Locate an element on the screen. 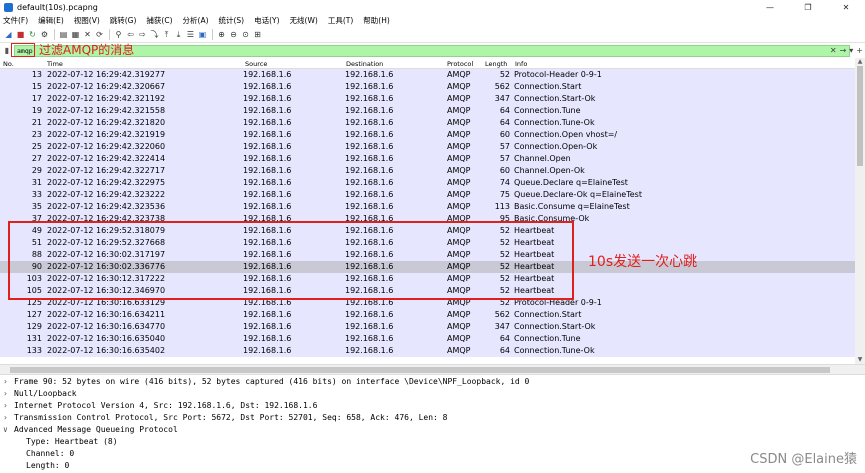 The height and width of the screenshot is (473, 865). chevron-down-icon: ∨ is located at coordinates (7, 429).